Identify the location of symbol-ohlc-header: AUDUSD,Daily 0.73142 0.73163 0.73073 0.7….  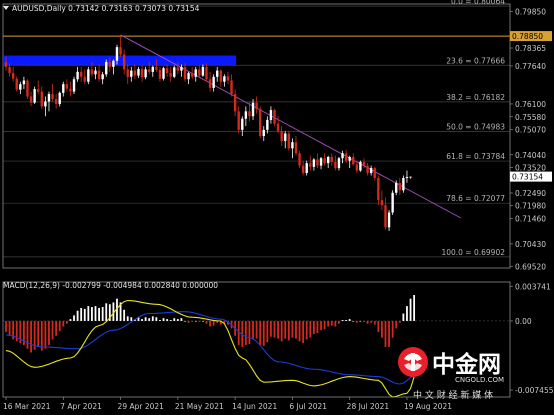
(106, 8).